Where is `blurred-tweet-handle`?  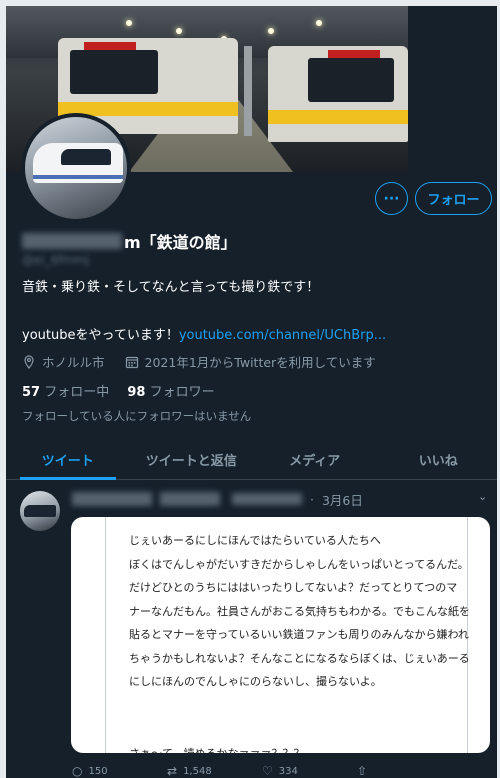 blurred-tweet-handle is located at coordinates (267, 499).